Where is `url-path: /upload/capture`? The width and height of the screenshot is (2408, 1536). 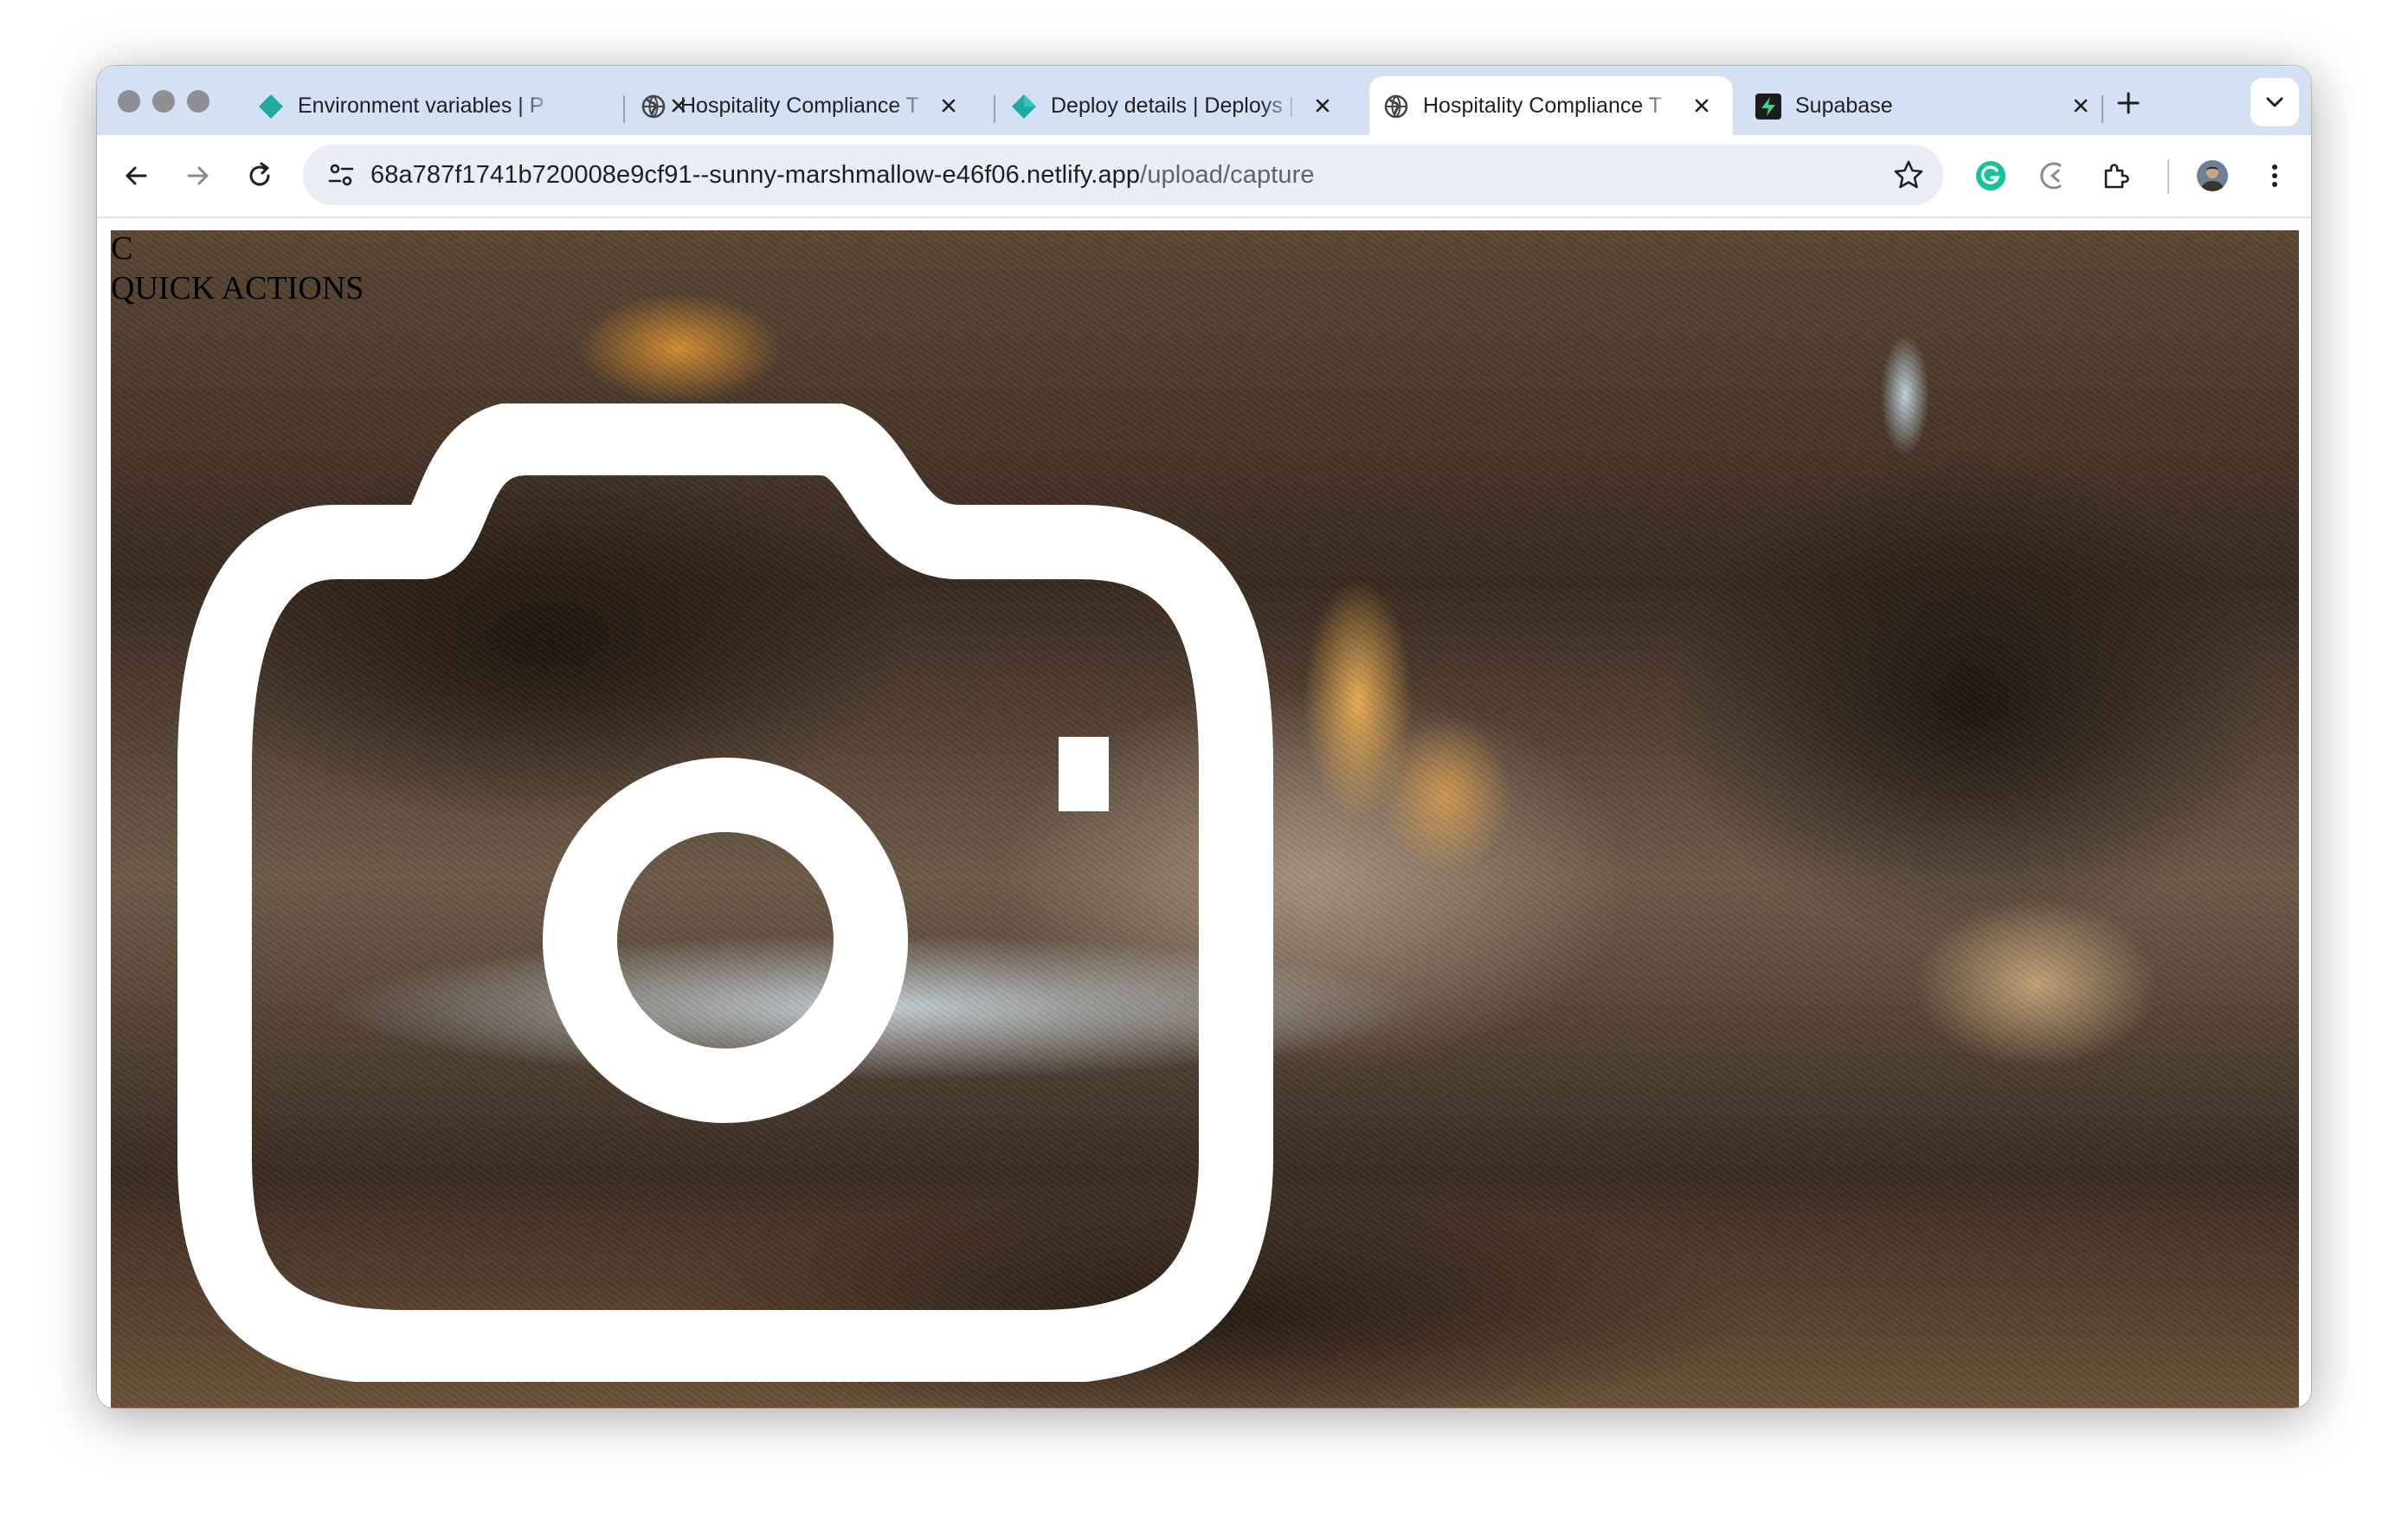
url-path: /upload/capture is located at coordinates (1227, 175).